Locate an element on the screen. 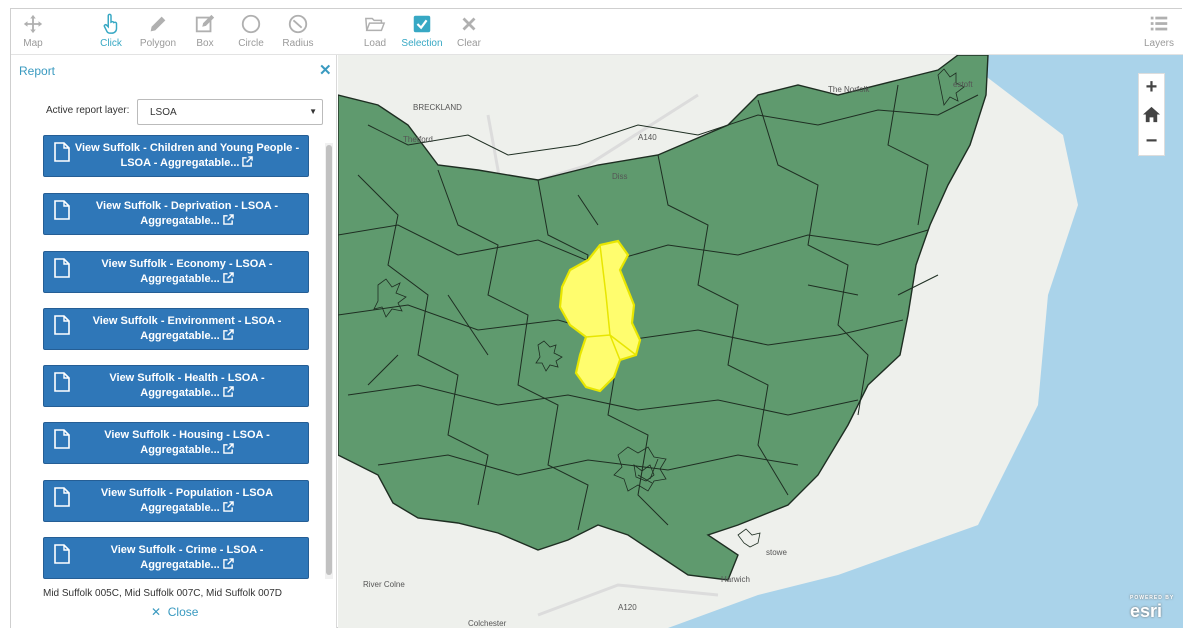  close-link-label: Close is located at coordinates (183, 612).